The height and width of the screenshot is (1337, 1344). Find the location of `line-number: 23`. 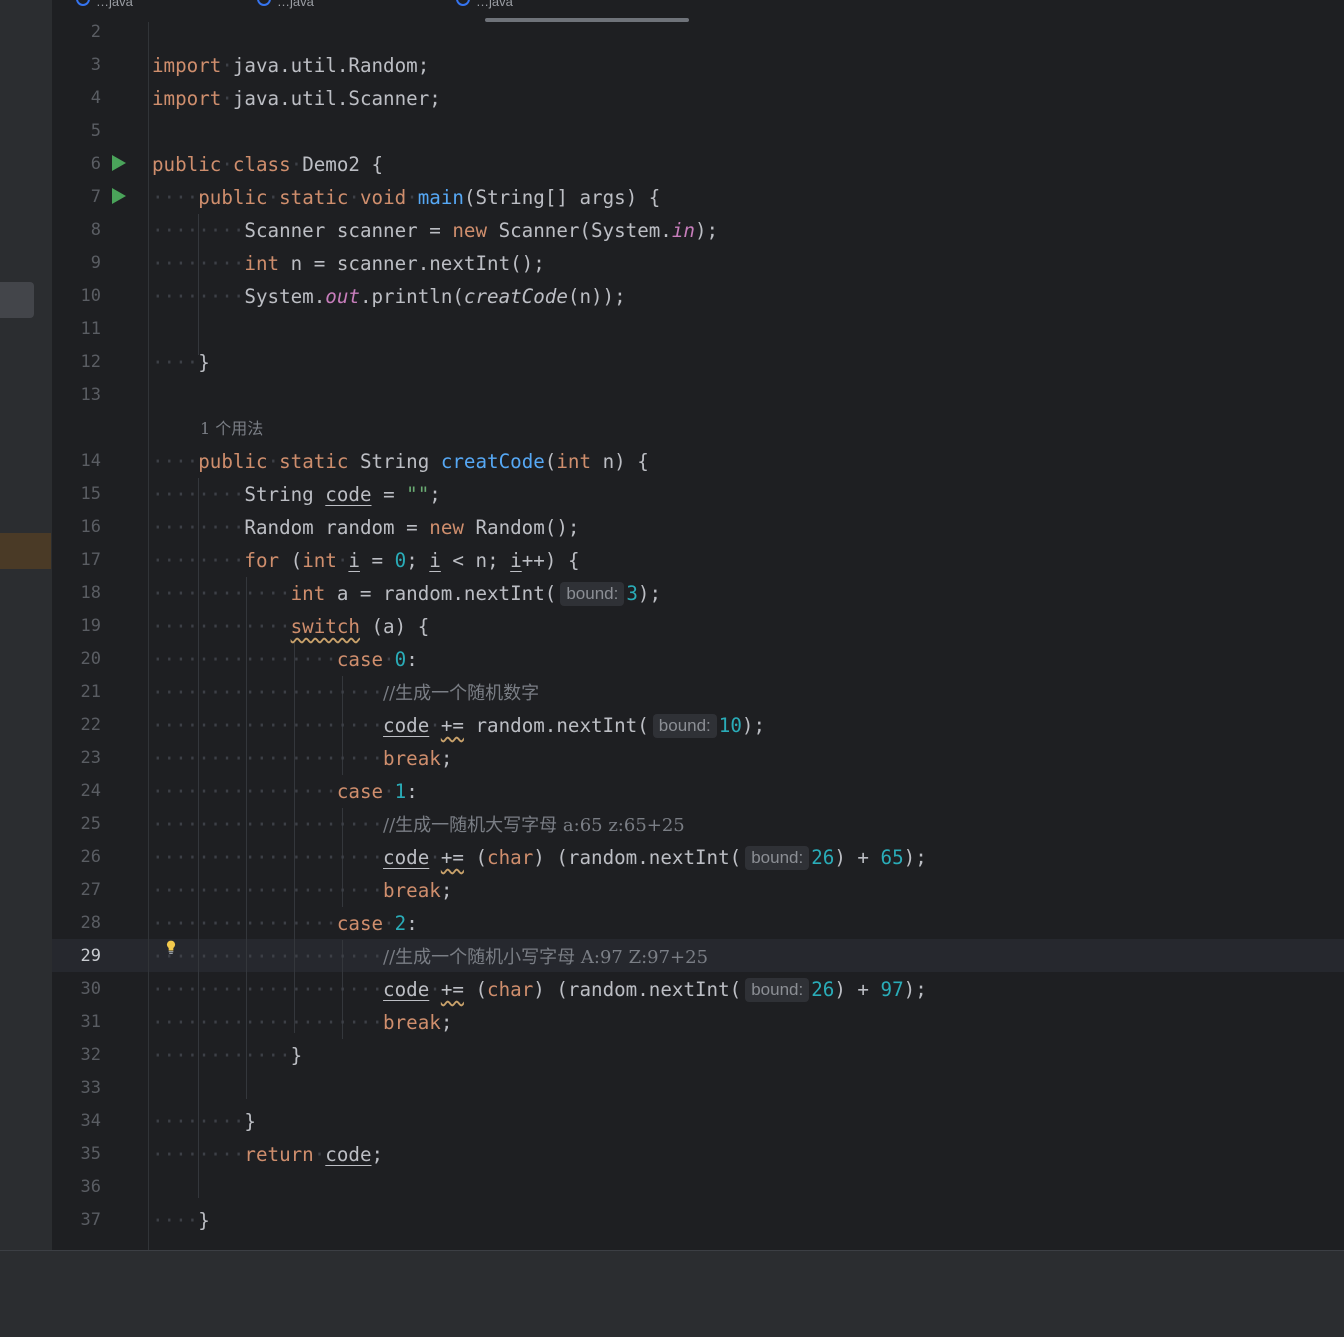

line-number: 23 is located at coordinates (90, 758).